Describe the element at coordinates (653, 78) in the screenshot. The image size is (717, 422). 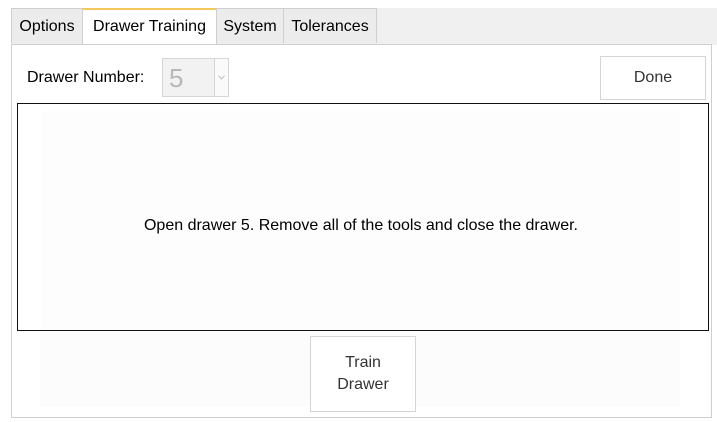
I see `done-button: Done` at that location.